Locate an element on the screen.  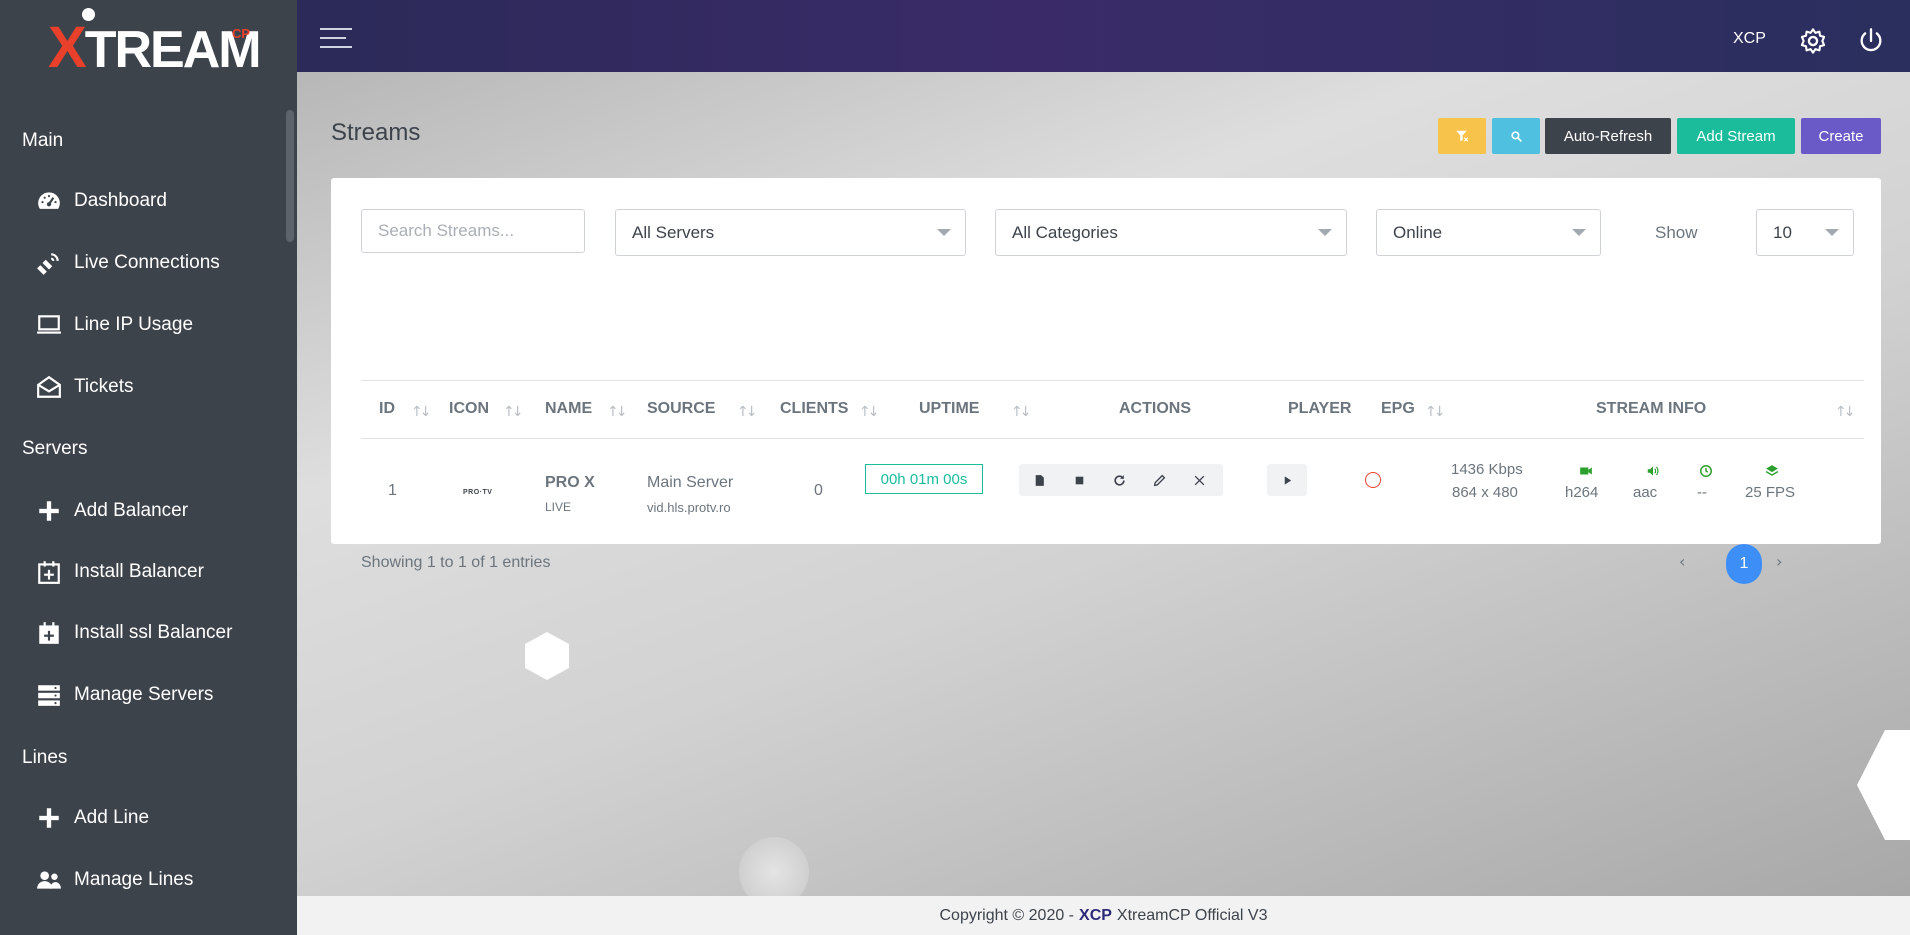
sidebar-item-label: Line IP Usage is located at coordinates (134, 324).